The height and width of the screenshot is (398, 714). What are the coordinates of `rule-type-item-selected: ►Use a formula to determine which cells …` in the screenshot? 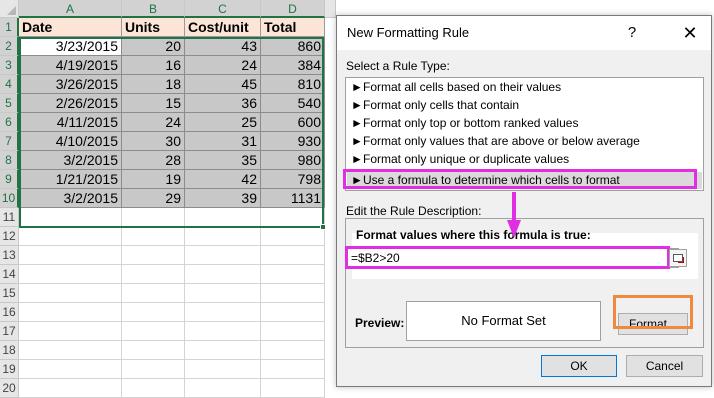 It's located at (524, 180).